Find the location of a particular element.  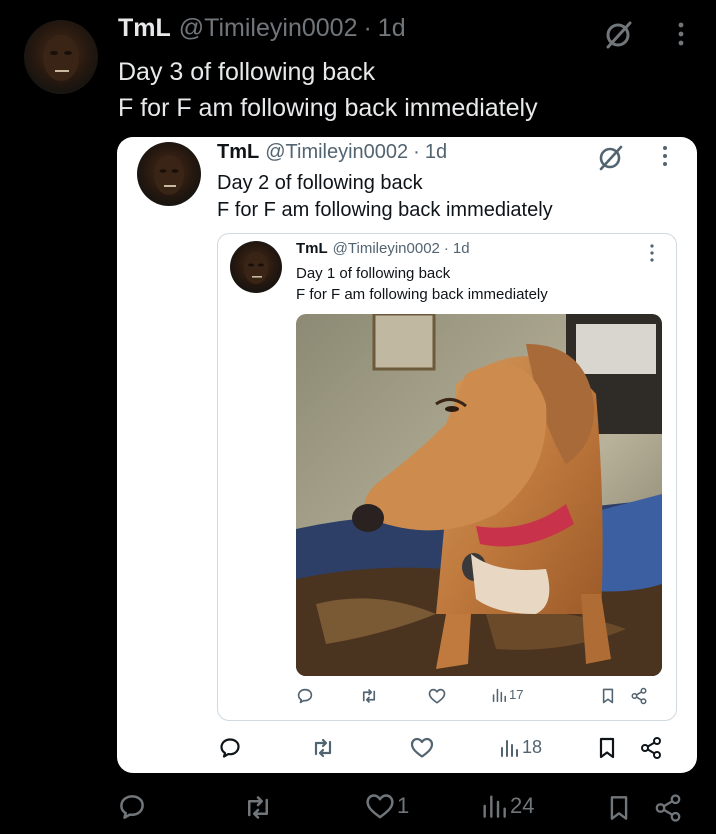

mid-share-button is located at coordinates (651, 748).